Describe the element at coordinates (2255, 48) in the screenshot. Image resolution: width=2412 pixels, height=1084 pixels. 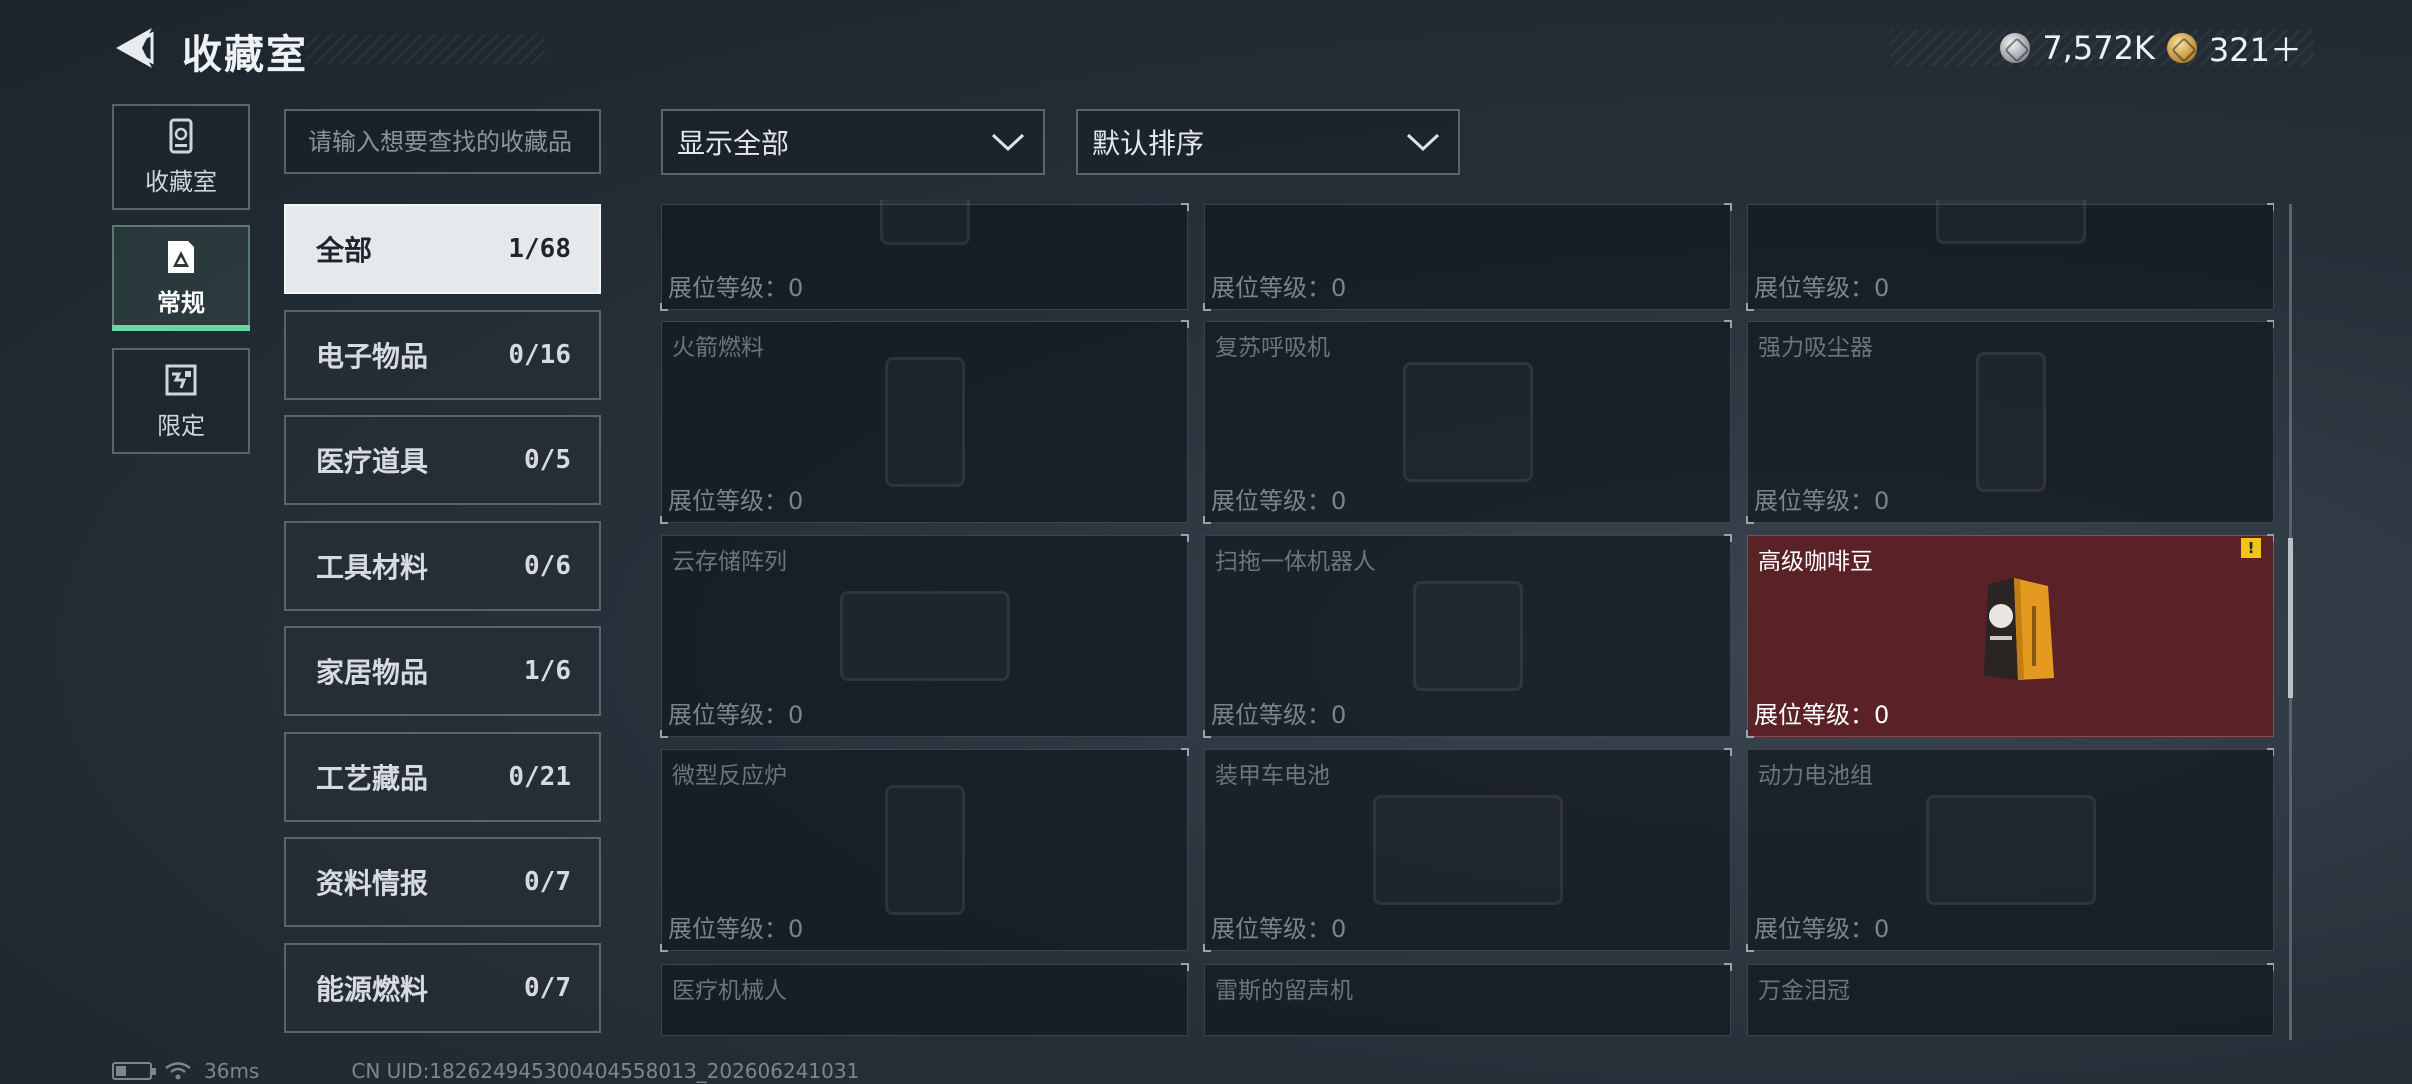
I see `gold-coin-amount: 321＋` at that location.